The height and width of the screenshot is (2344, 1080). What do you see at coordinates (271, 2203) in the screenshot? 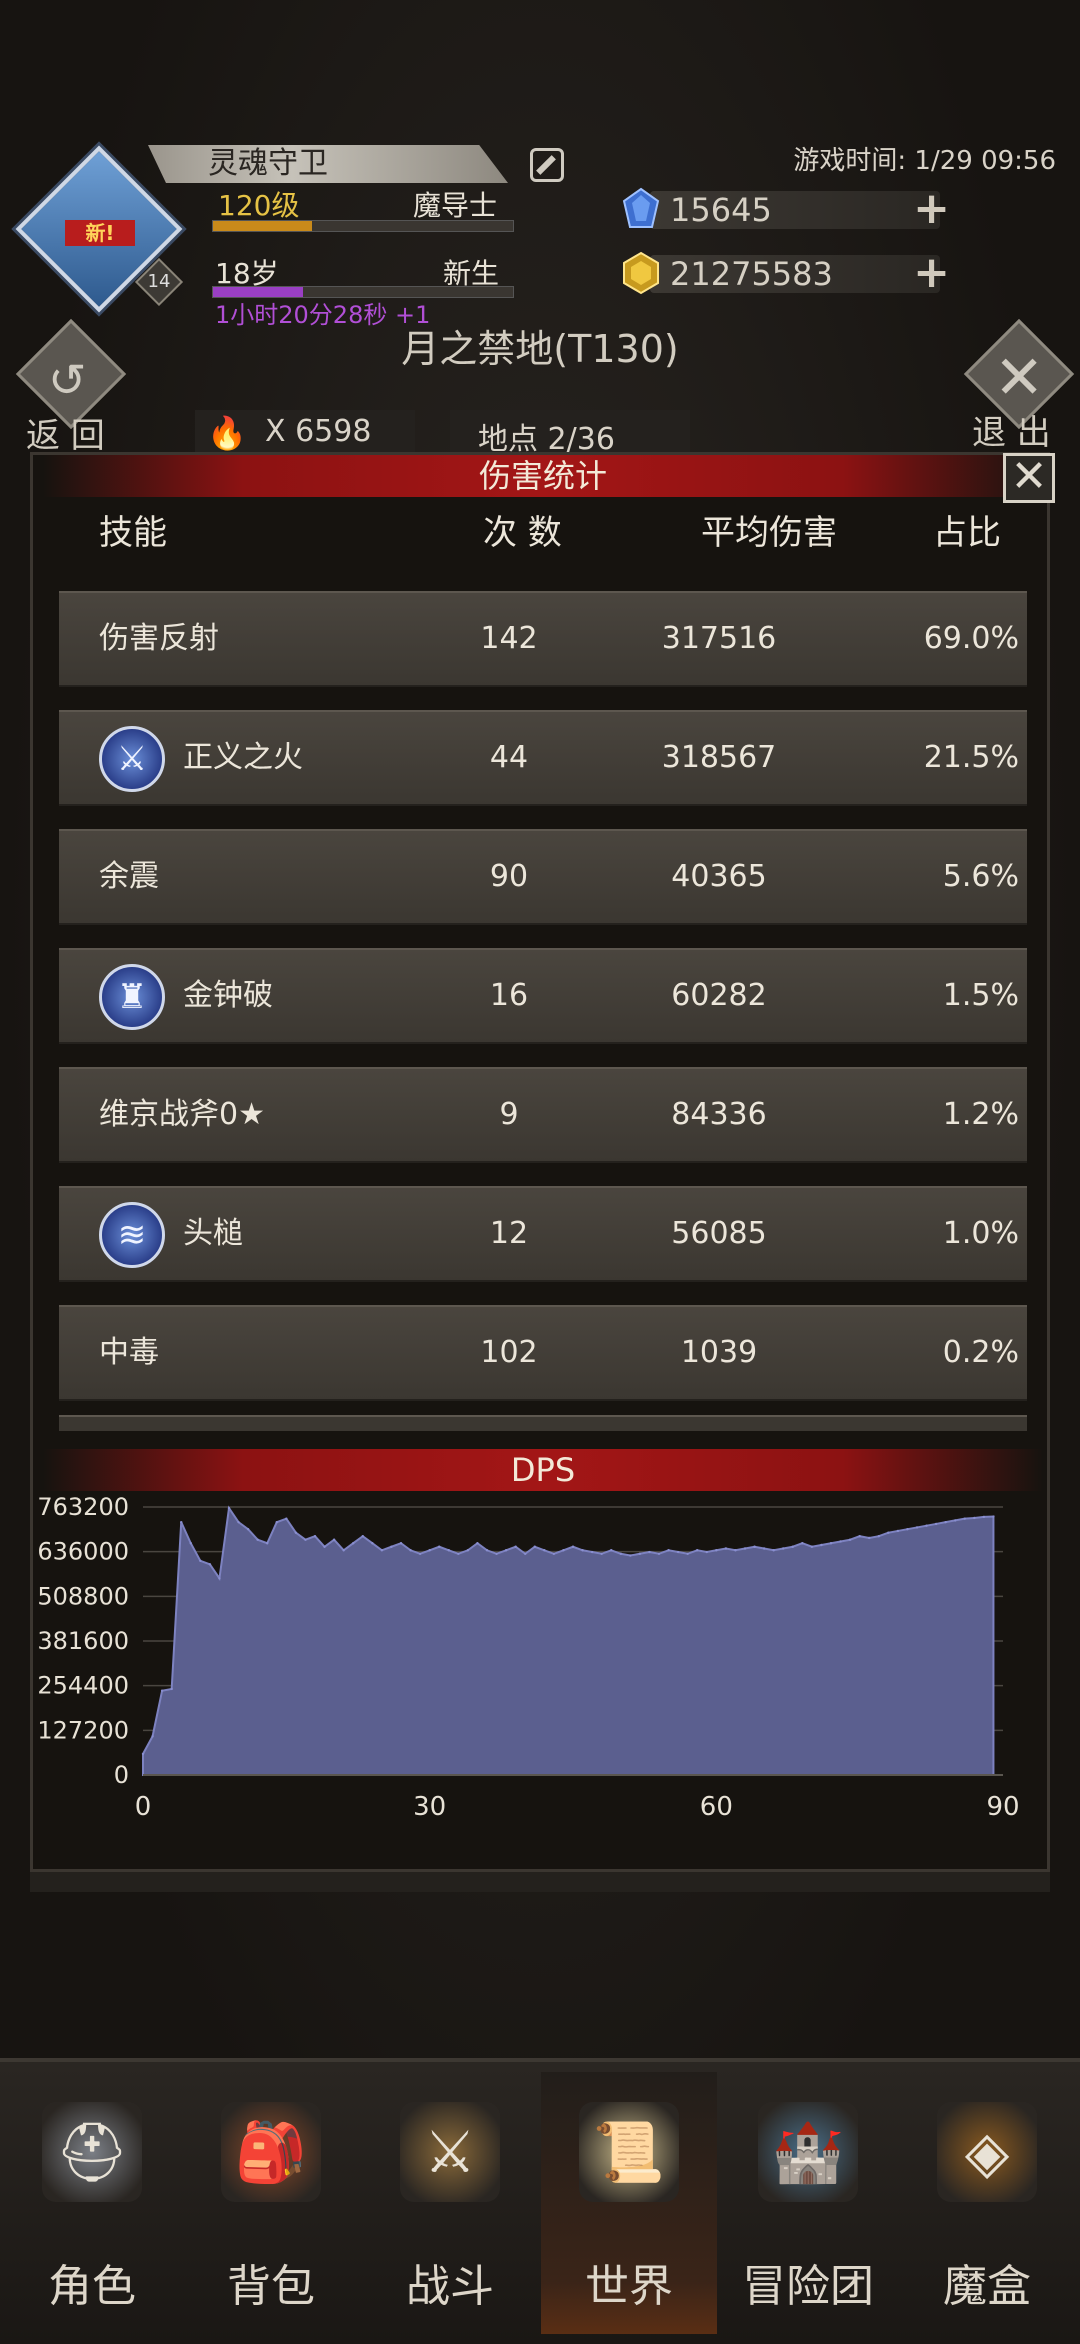
I see `nav-item-1: 🎒 背包` at bounding box center [271, 2203].